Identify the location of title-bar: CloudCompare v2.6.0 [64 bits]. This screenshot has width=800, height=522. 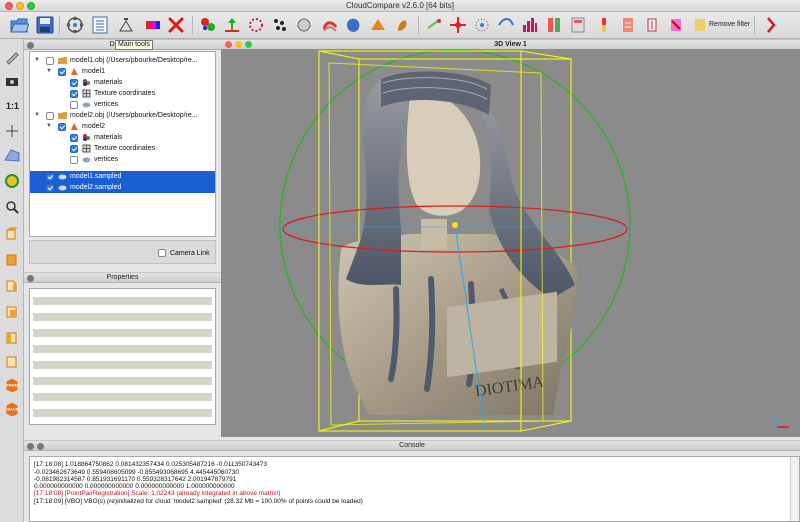
(400, 6).